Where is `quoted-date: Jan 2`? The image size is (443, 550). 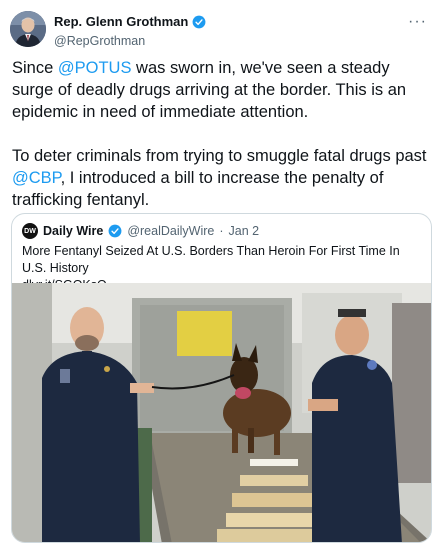 quoted-date: Jan 2 is located at coordinates (244, 231).